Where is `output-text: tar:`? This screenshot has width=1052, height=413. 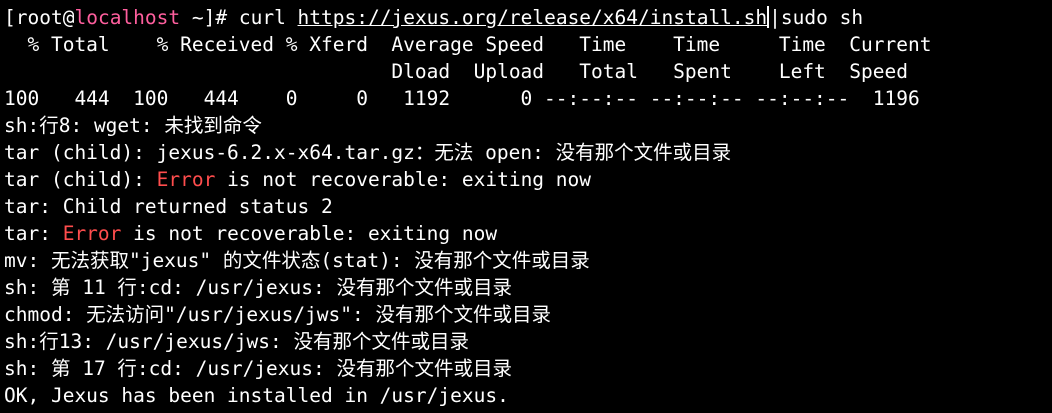 output-text: tar: is located at coordinates (33, 233).